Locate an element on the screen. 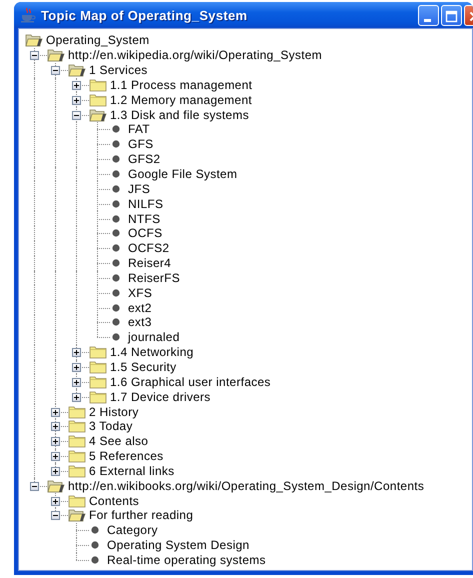  tree-item: OCFS2 is located at coordinates (149, 248).